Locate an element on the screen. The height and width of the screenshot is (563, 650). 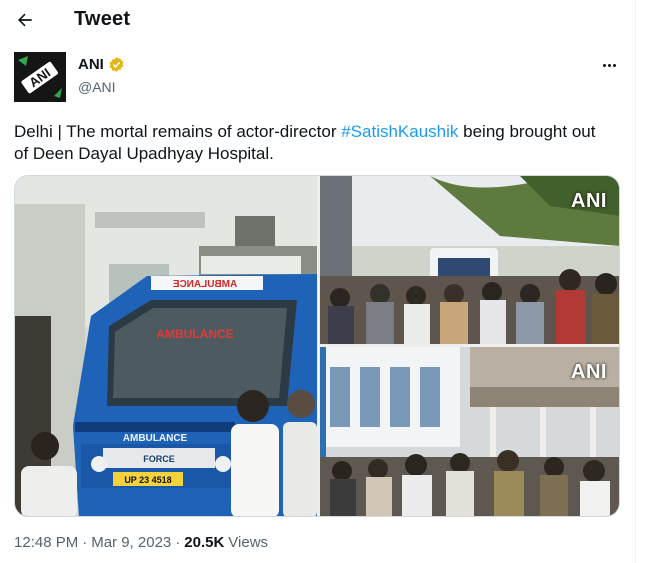
views-label: Views is located at coordinates (248, 542).